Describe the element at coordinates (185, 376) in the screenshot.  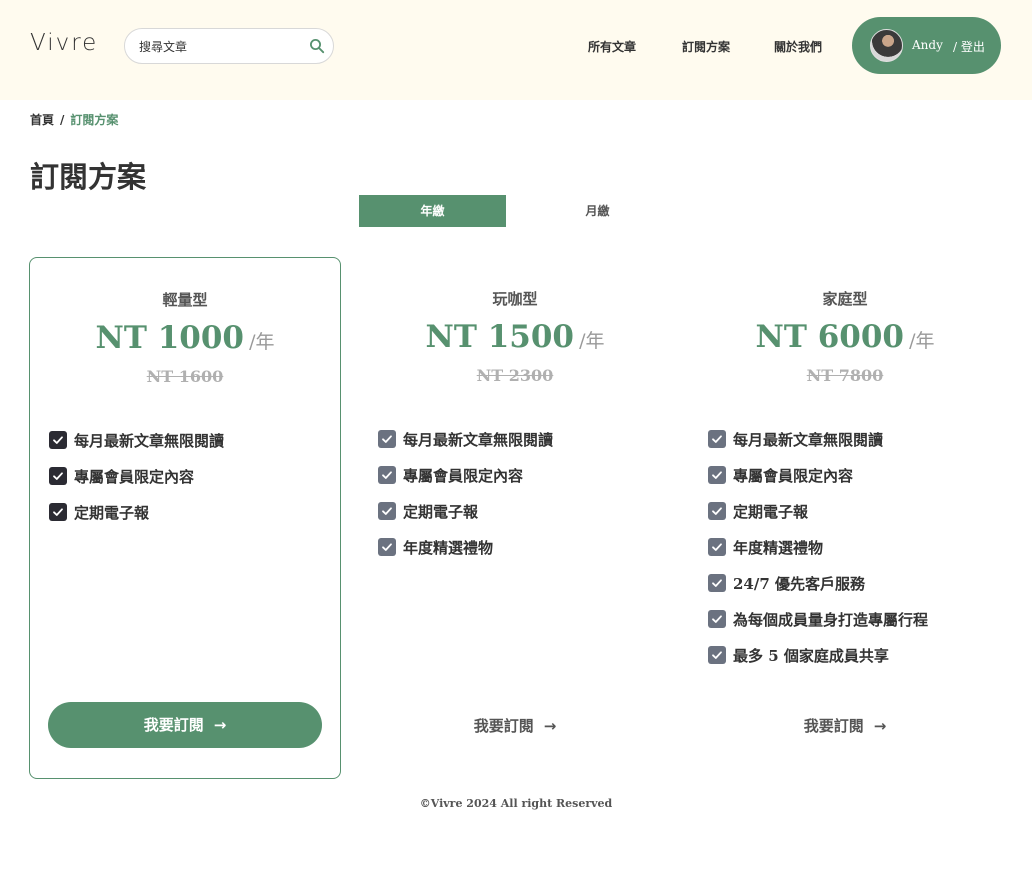
I see `original-price: NT 1600` at that location.